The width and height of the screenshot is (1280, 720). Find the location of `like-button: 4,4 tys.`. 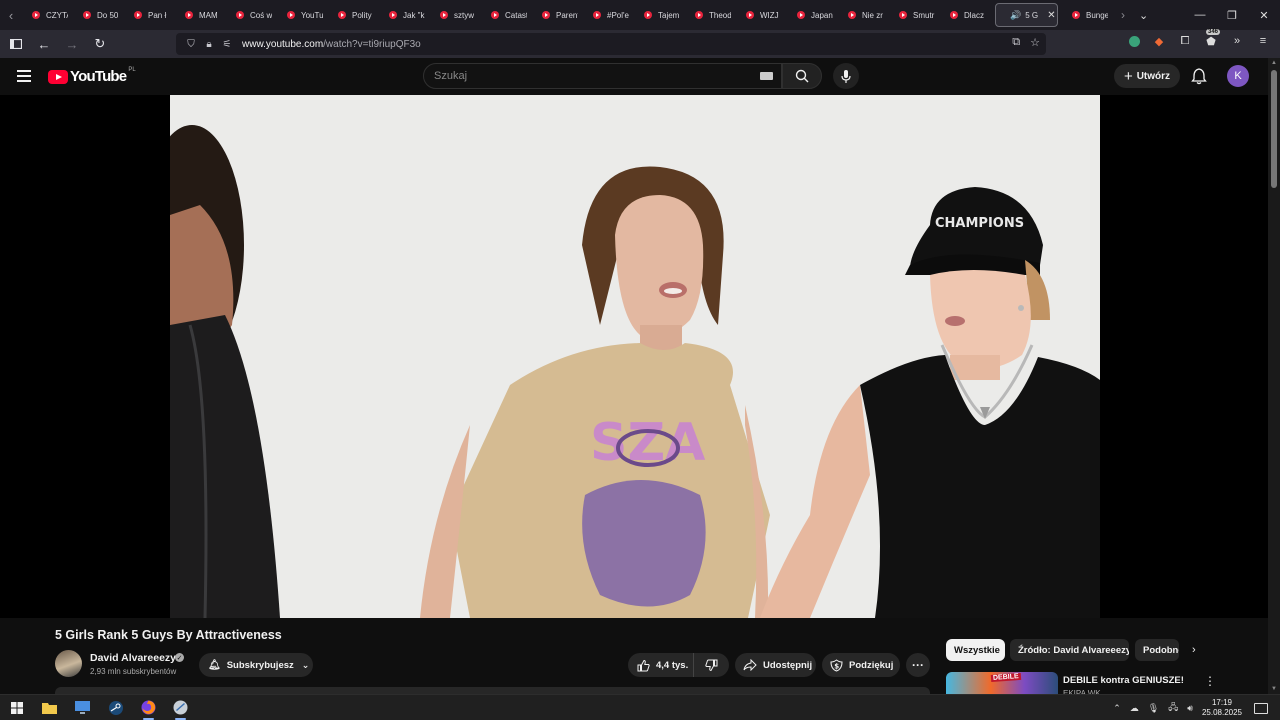

like-button: 4,4 tys. is located at coordinates (661, 665).